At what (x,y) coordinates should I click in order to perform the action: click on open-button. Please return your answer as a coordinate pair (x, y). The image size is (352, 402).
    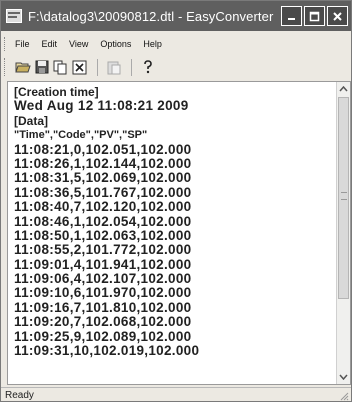
    Looking at the image, I should click on (22, 67).